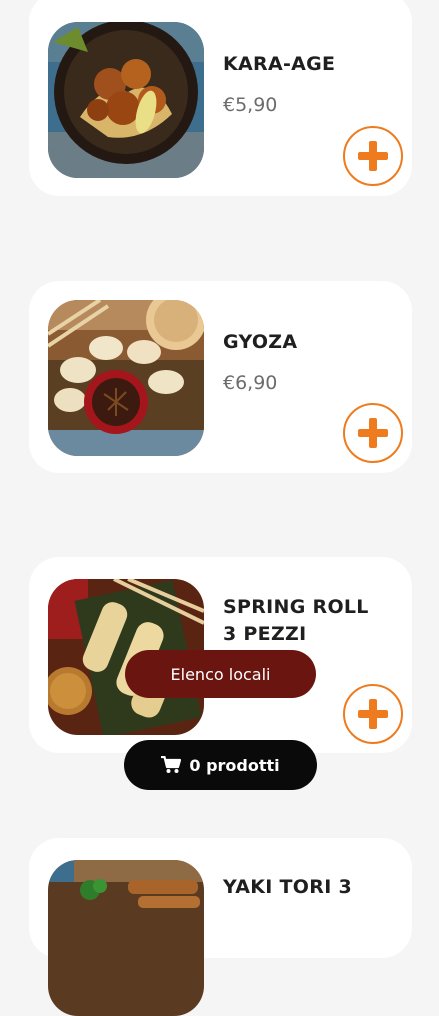 Image resolution: width=439 pixels, height=1016 pixels. I want to click on product-name: SPRING ROLL 3 PEZZI, so click(310, 621).